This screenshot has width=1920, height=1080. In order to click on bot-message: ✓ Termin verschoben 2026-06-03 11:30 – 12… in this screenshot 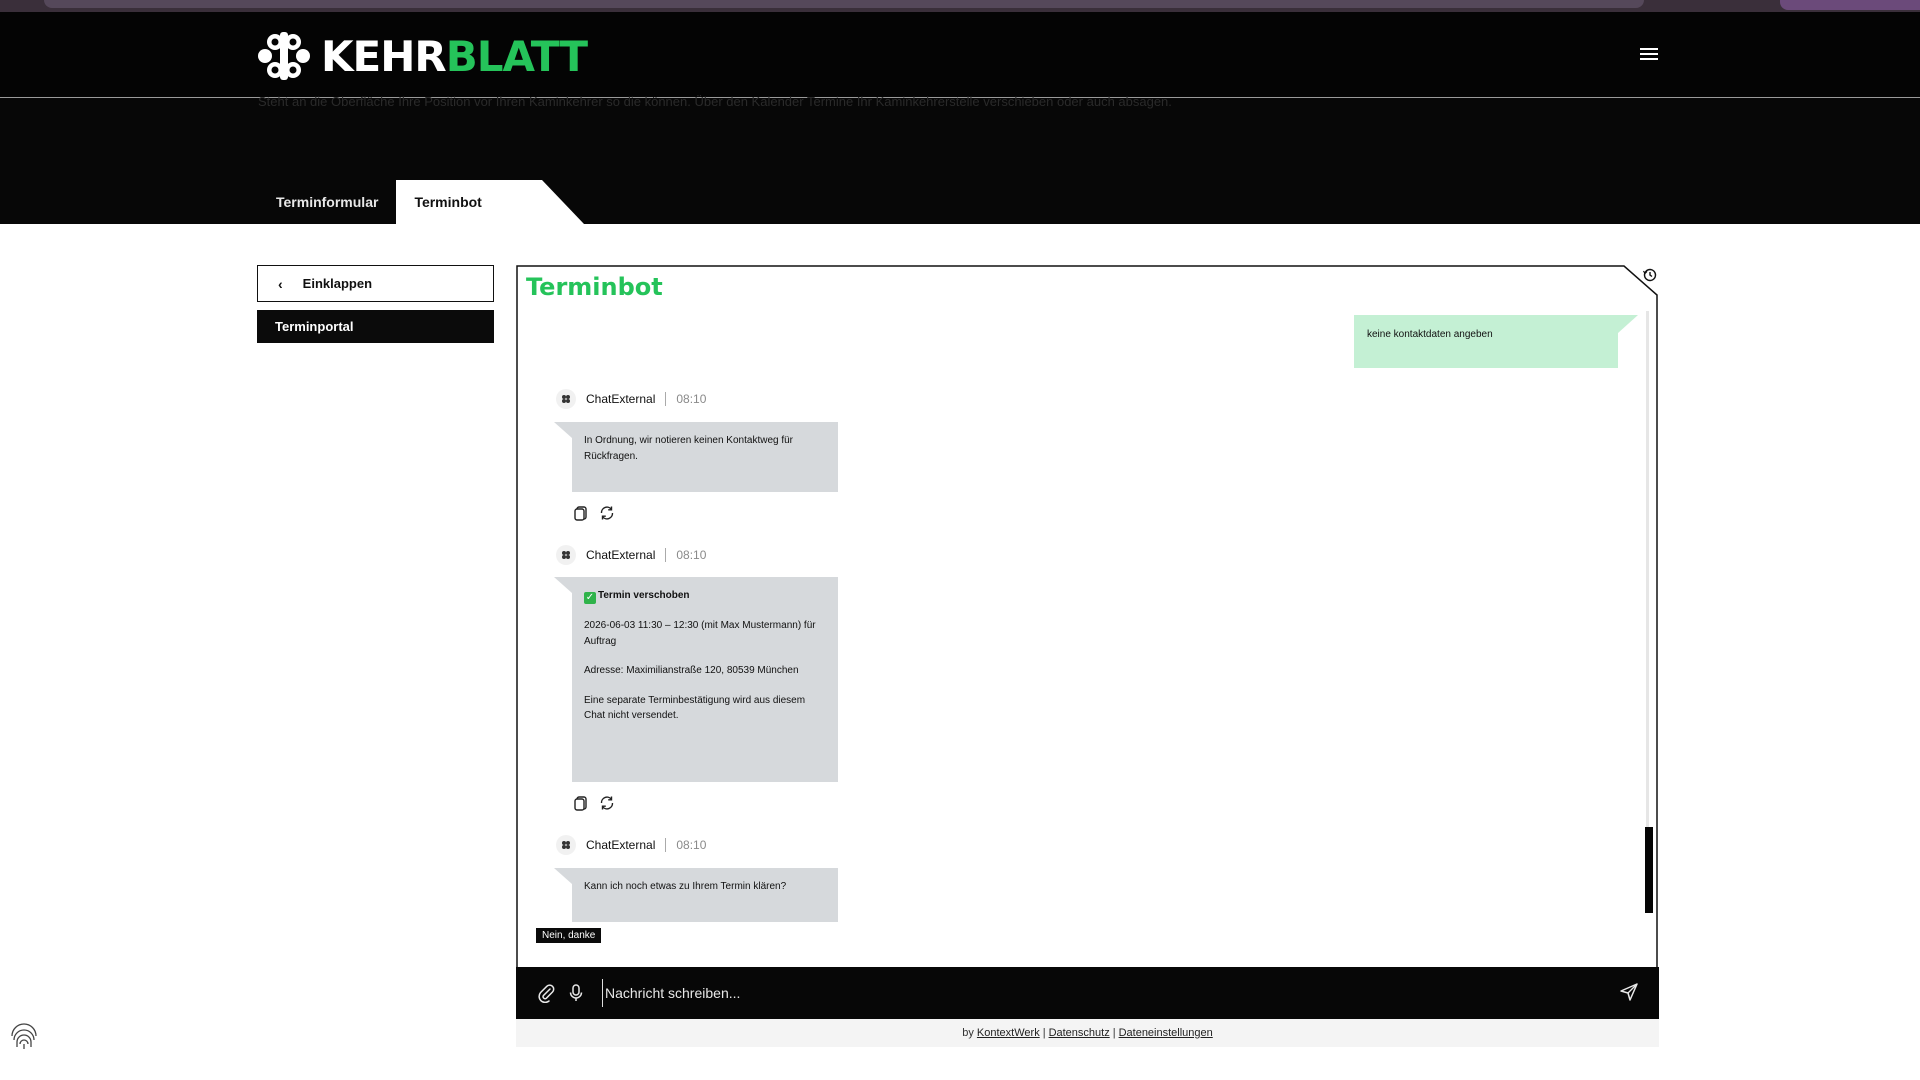, I will do `click(696, 679)`.